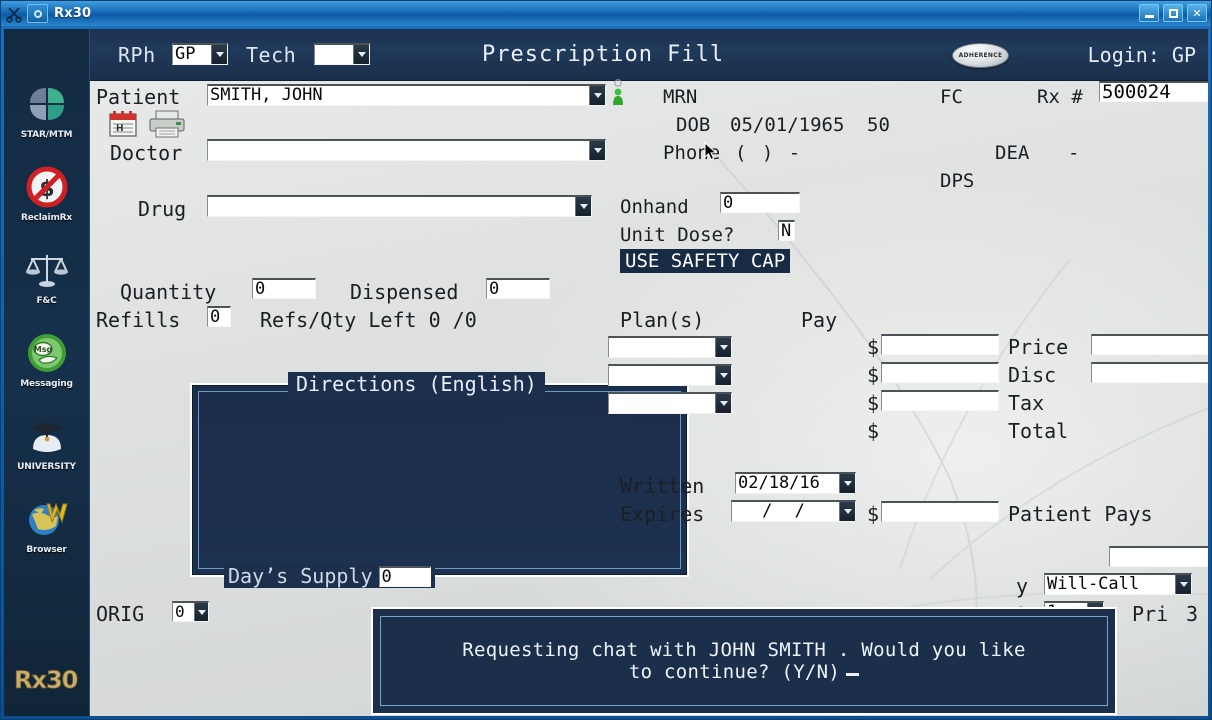 The height and width of the screenshot is (720, 1212). What do you see at coordinates (342, 54) in the screenshot?
I see `tech-select` at bounding box center [342, 54].